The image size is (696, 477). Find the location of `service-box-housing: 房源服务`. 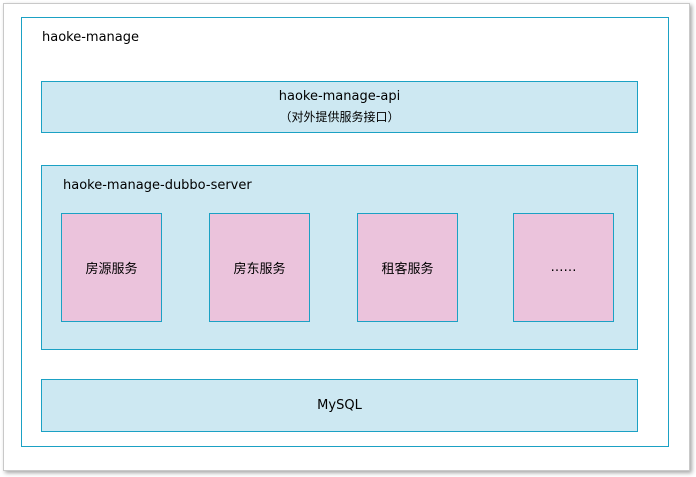

service-box-housing: 房源服务 is located at coordinates (111, 267).